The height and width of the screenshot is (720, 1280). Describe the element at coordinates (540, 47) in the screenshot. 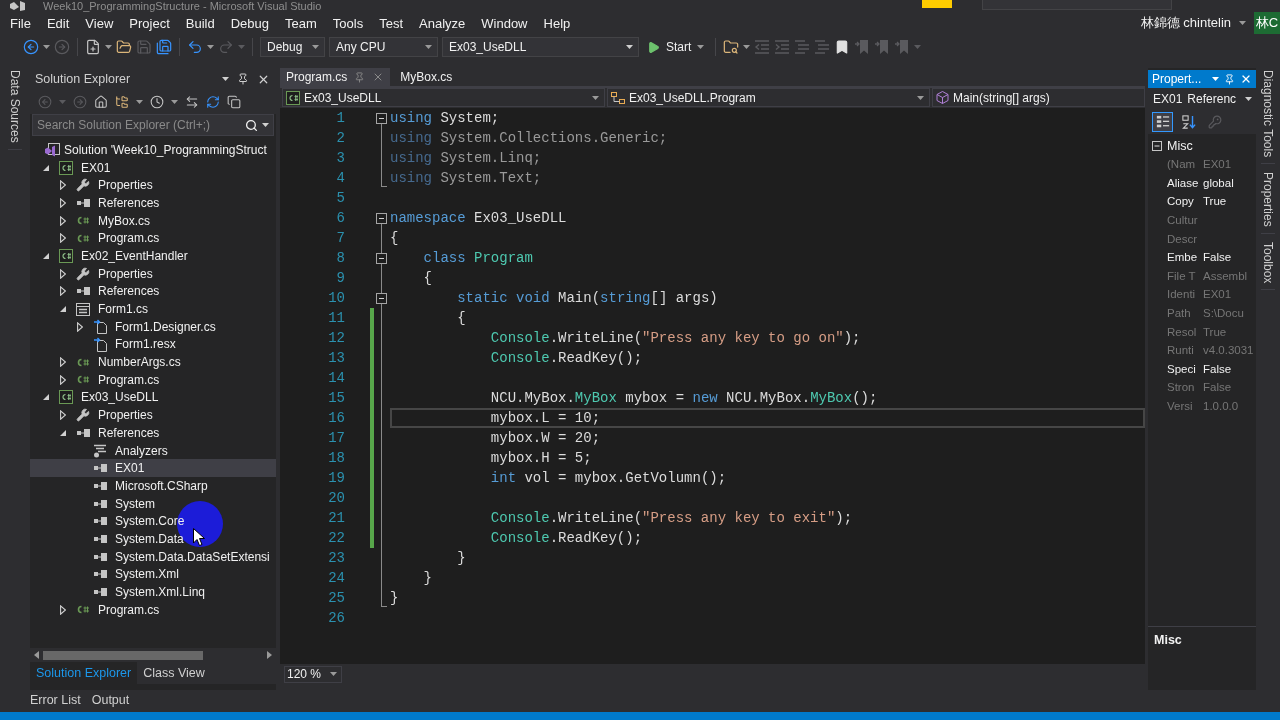

I see `startup-project-dropdown: Ex03_UseDLL` at that location.